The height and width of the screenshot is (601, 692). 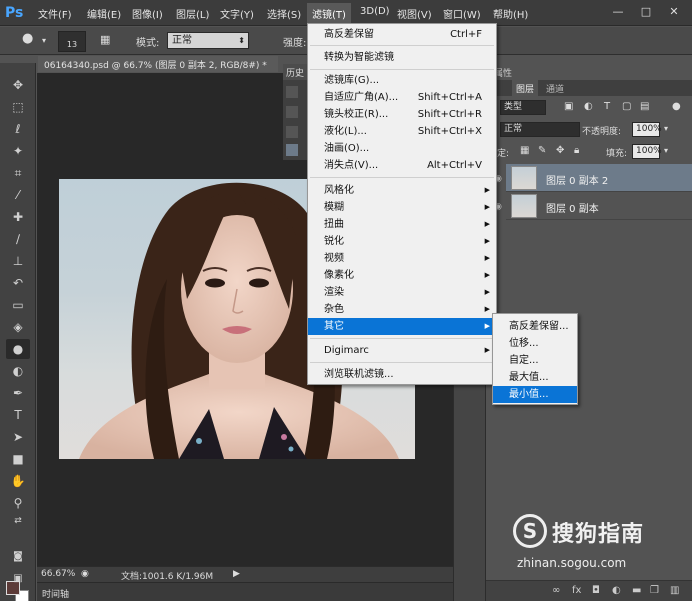 What do you see at coordinates (402, 165) in the screenshot?
I see `menu-item-vanishing-point: 消失点(V)... Alt+Ctrl+V` at bounding box center [402, 165].